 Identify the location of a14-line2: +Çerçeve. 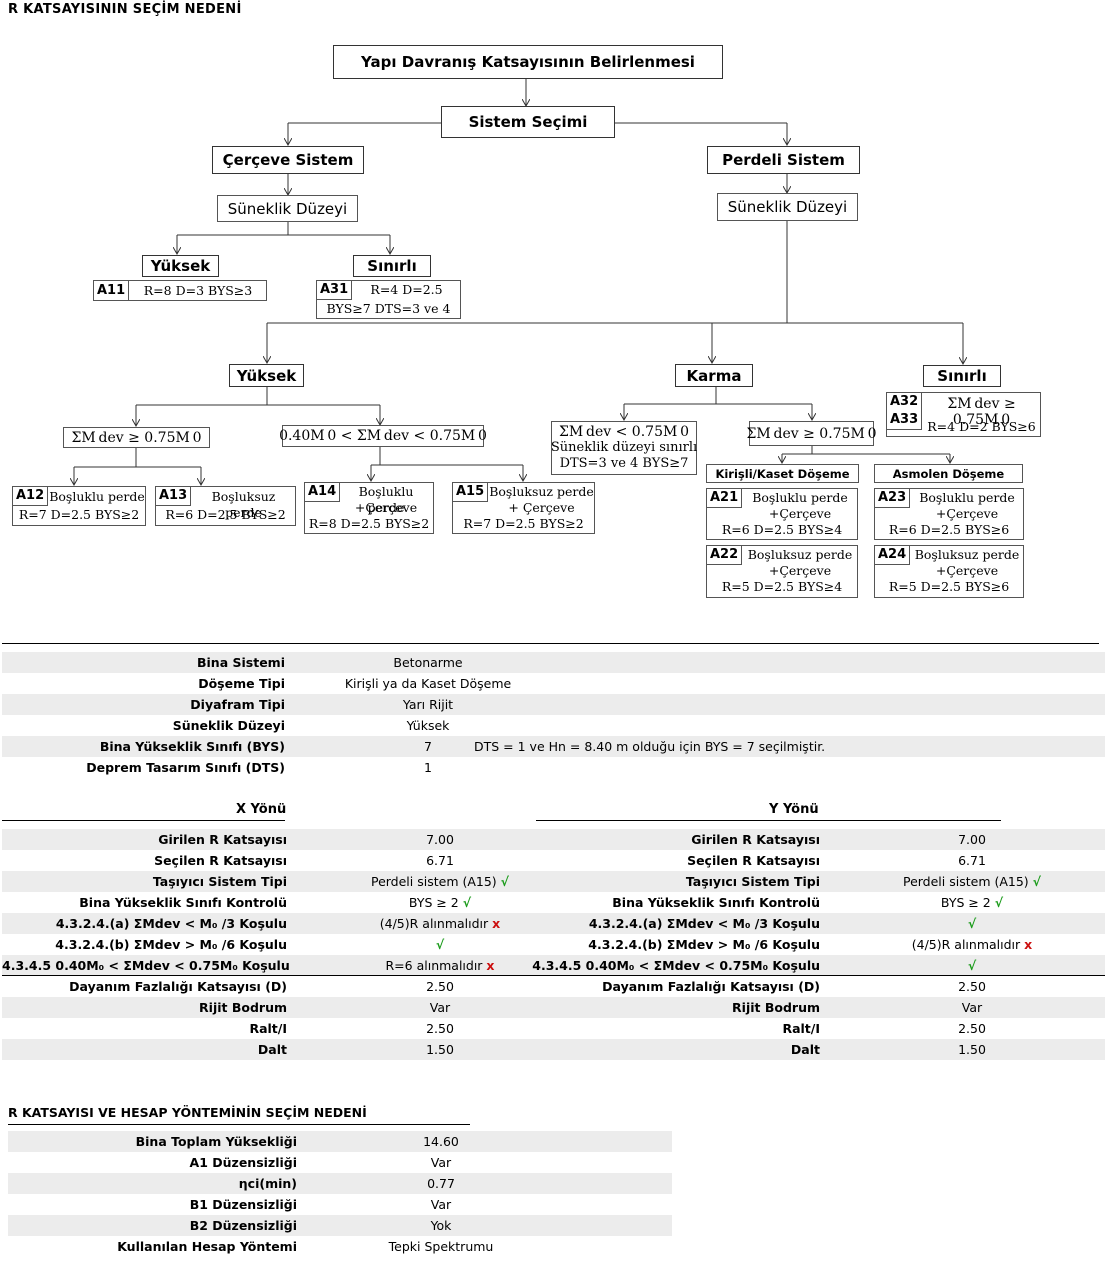
(386, 507).